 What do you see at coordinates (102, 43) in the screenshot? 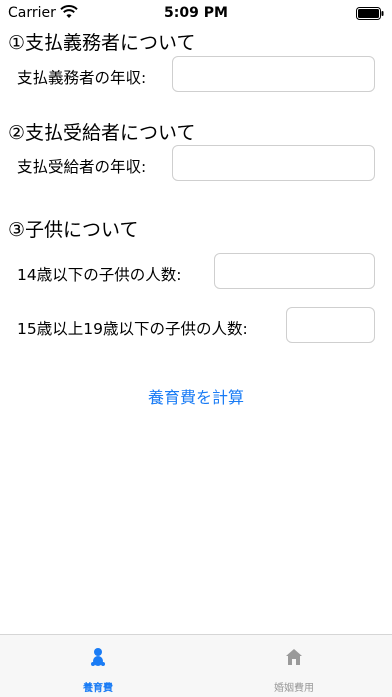
I see `section-payer-title: ①支払義務者について` at bounding box center [102, 43].